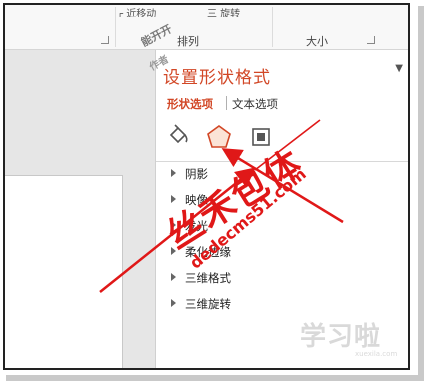 The width and height of the screenshot is (428, 385). I want to click on section-glow: 发光, so click(282, 227).